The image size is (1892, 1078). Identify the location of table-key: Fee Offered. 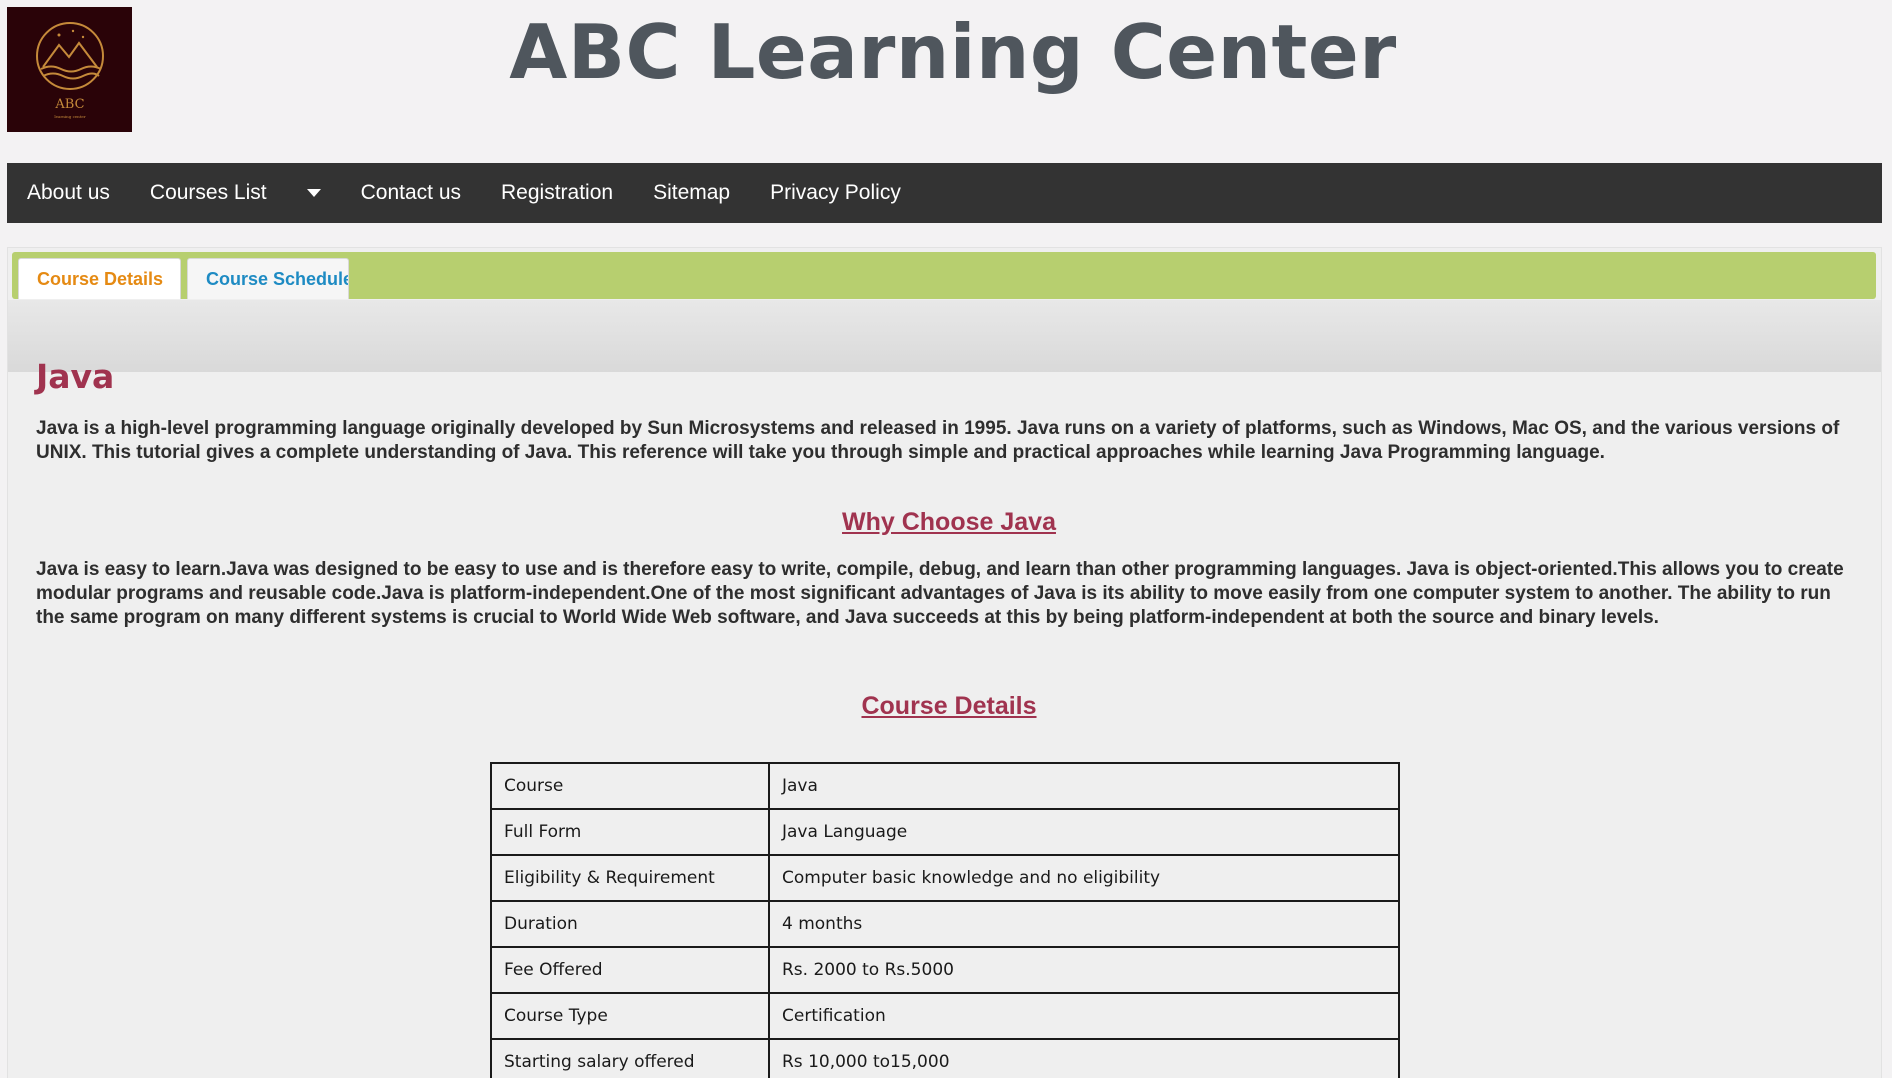
(630, 970).